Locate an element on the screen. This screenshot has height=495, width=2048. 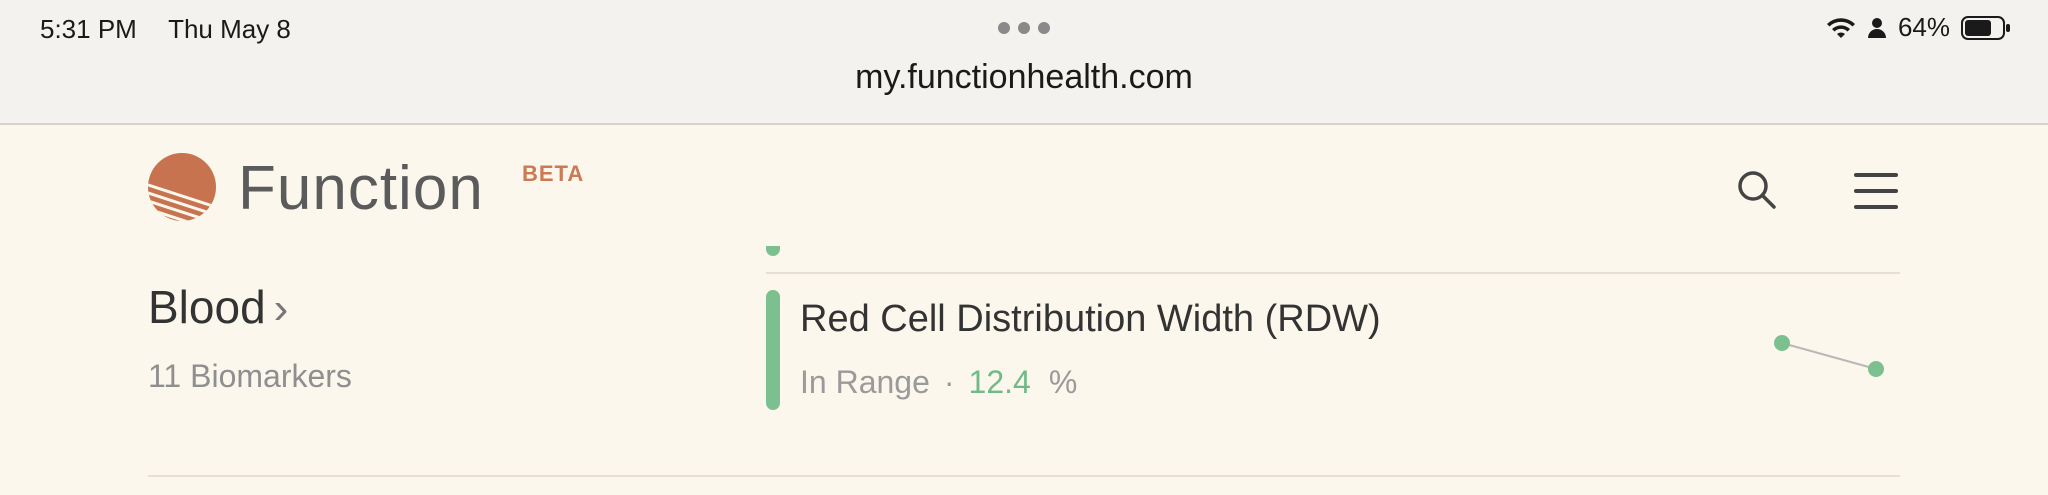
result-value: 12.4 is located at coordinates (999, 382).